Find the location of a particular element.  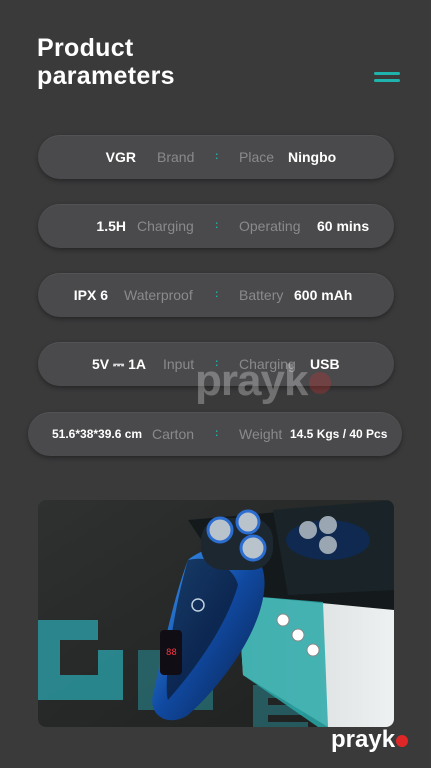

watermark-center: prayk is located at coordinates (263, 381).